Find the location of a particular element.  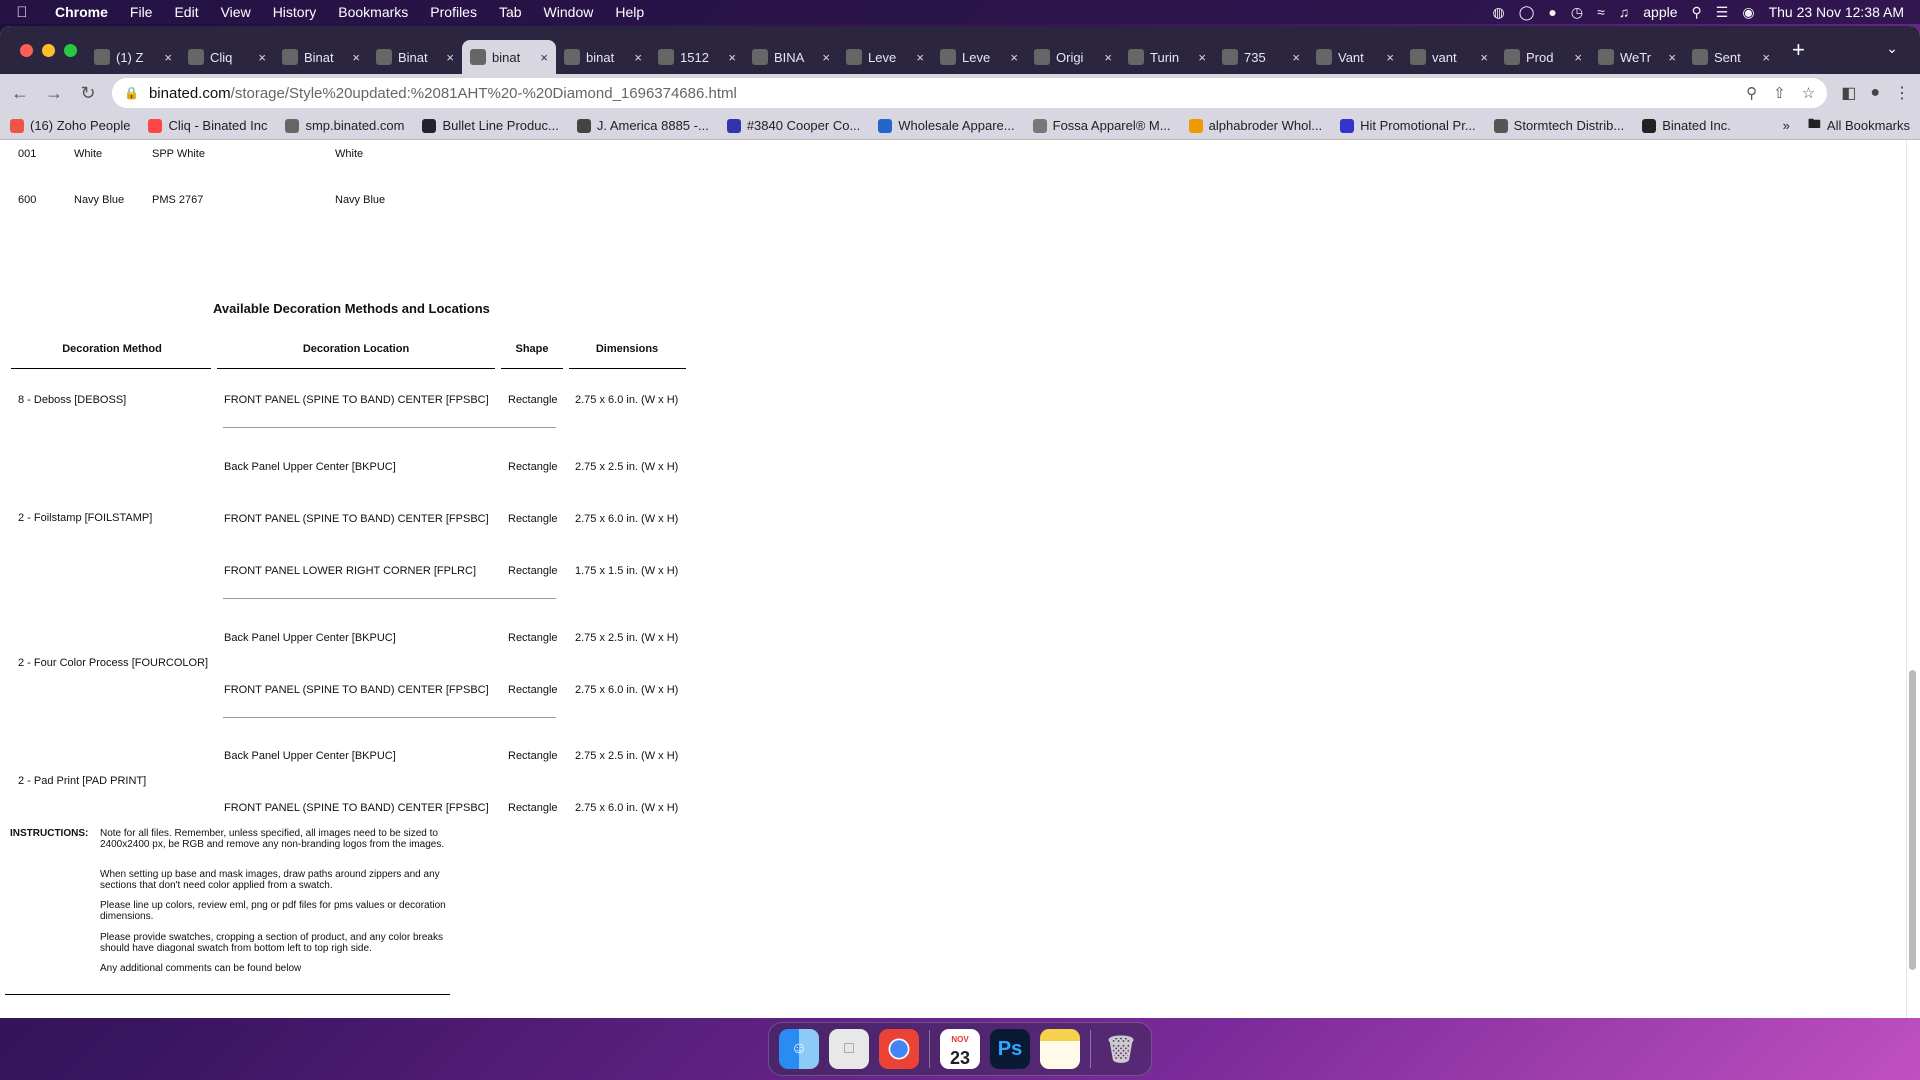

calendar-icon: NOV 23 is located at coordinates (960, 1049).